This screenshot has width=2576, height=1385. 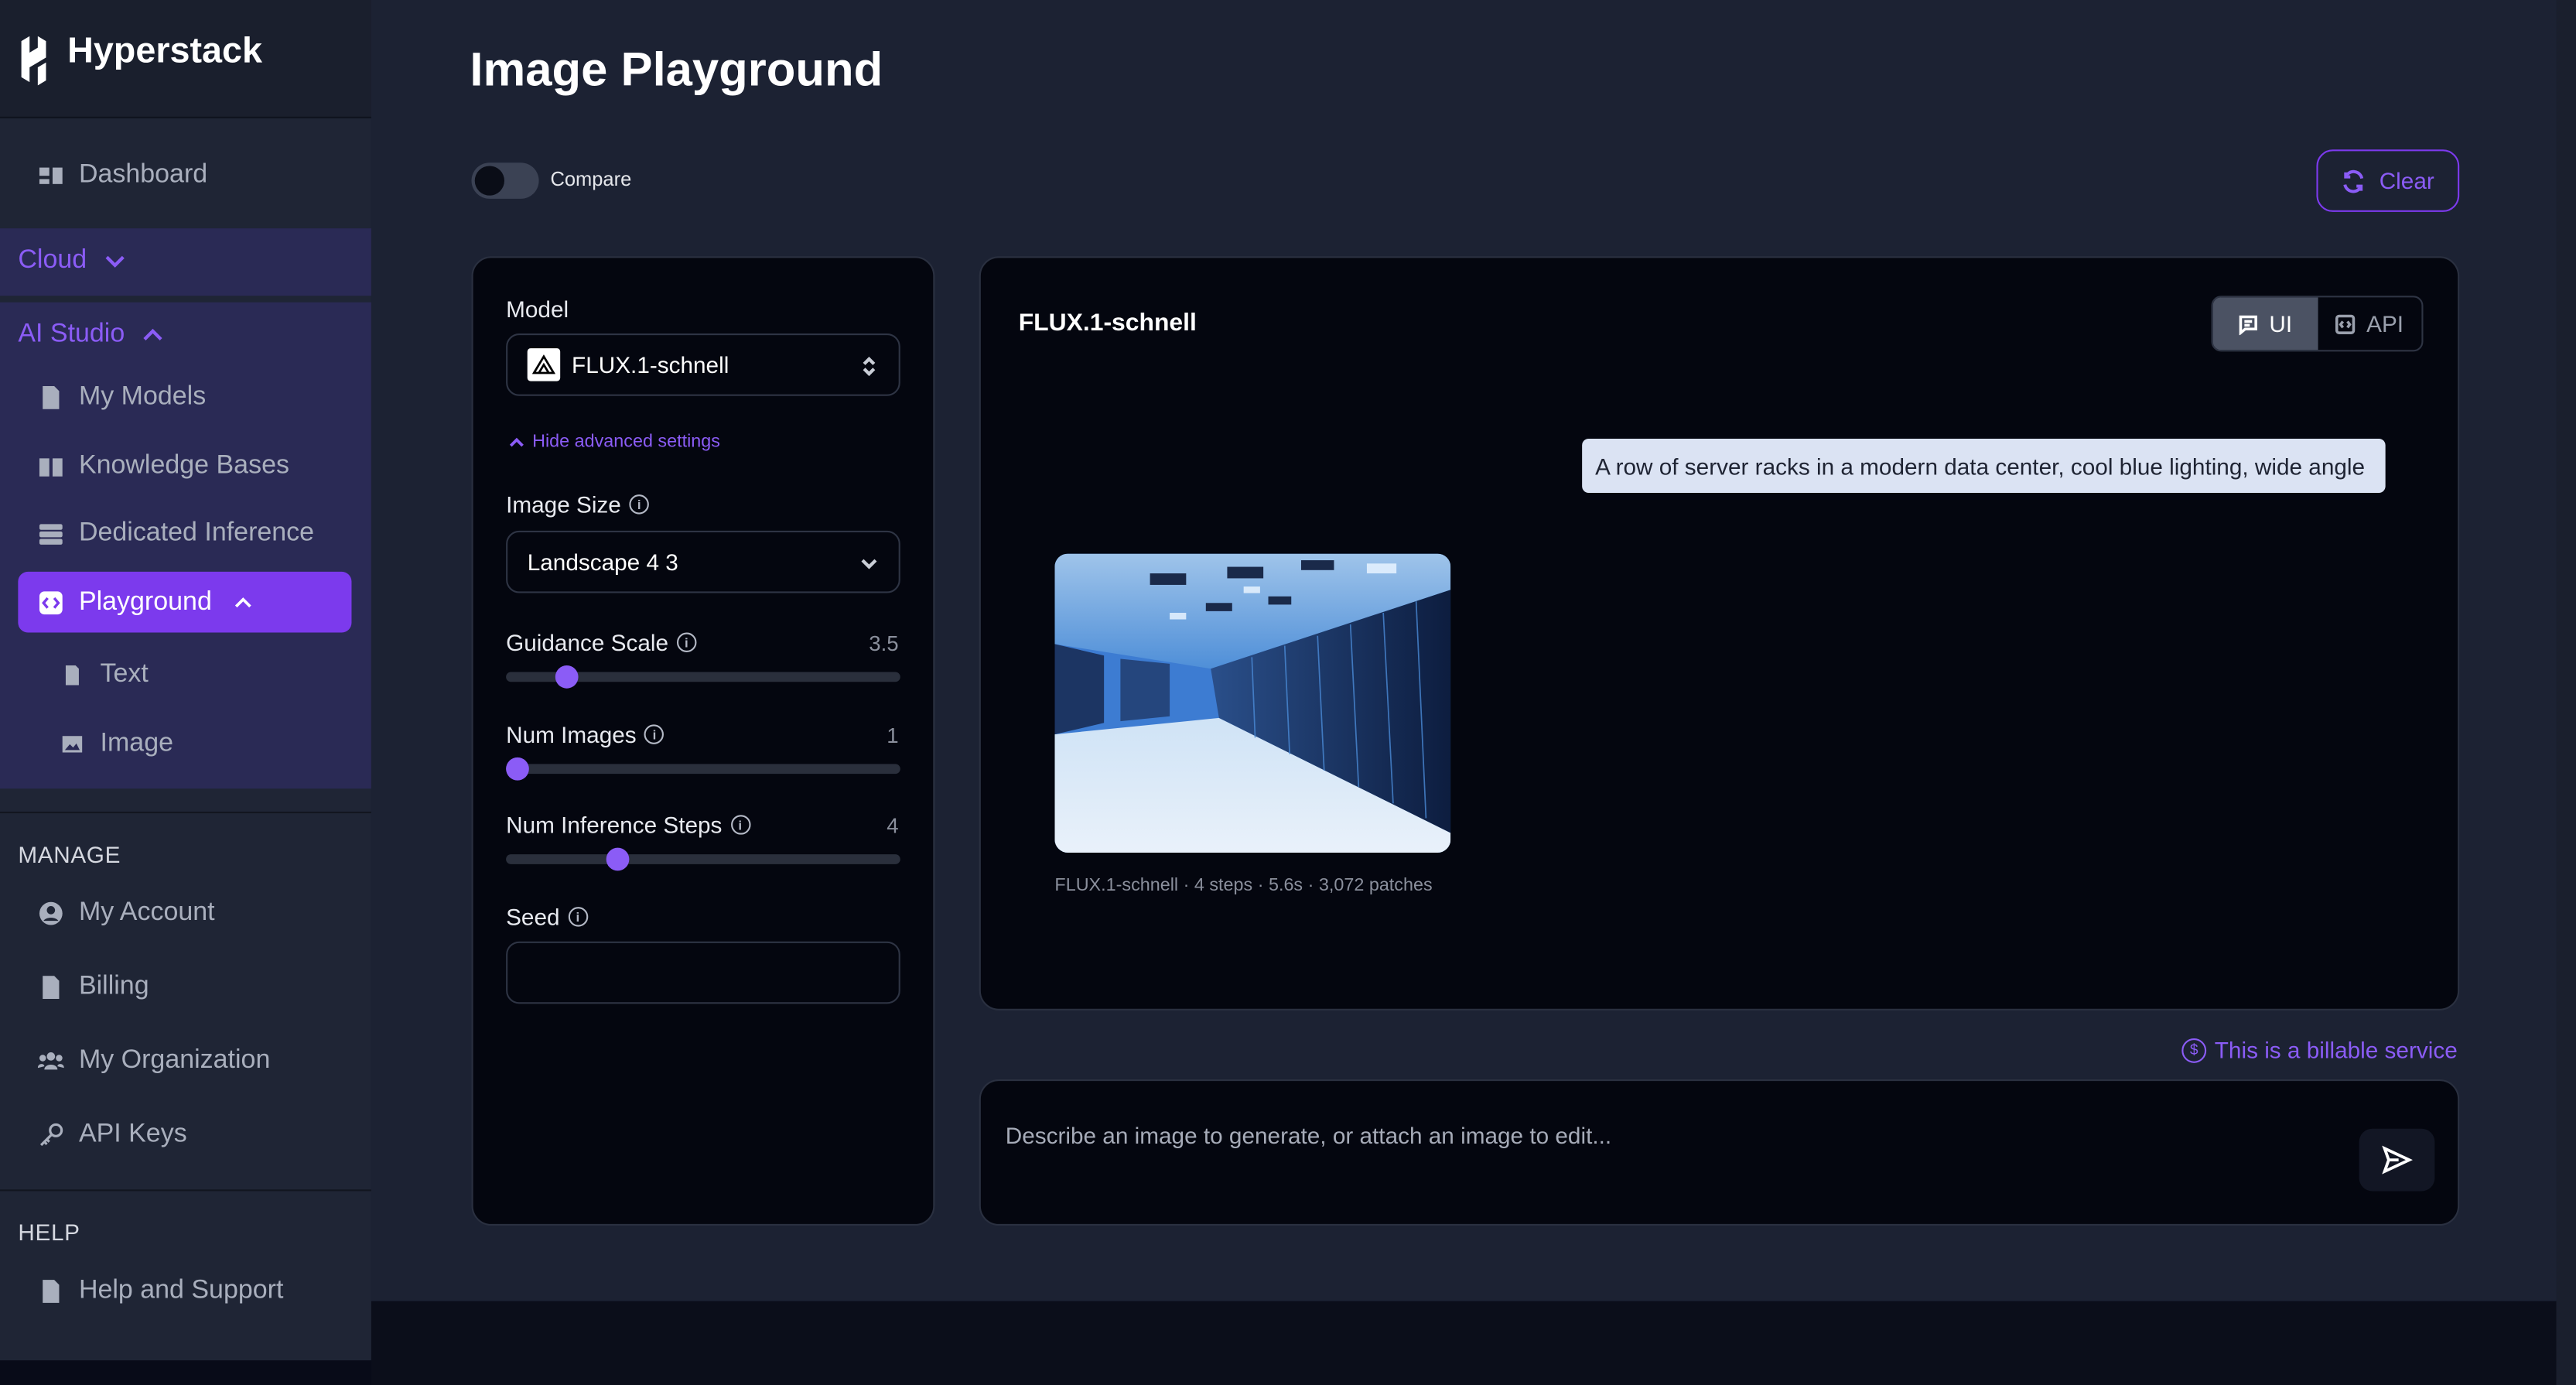 What do you see at coordinates (2385, 323) in the screenshot?
I see `mode-api-label: API` at bounding box center [2385, 323].